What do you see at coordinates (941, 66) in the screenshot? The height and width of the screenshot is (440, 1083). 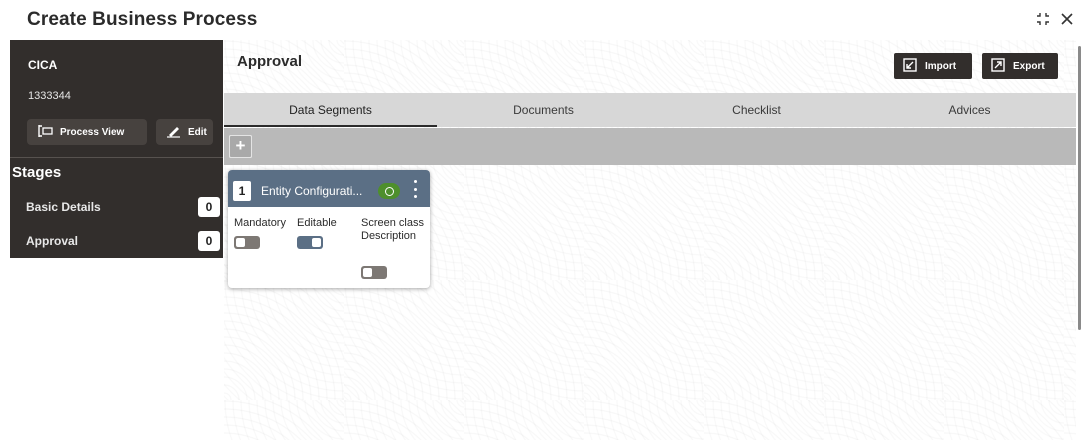 I see `import-label: Import` at bounding box center [941, 66].